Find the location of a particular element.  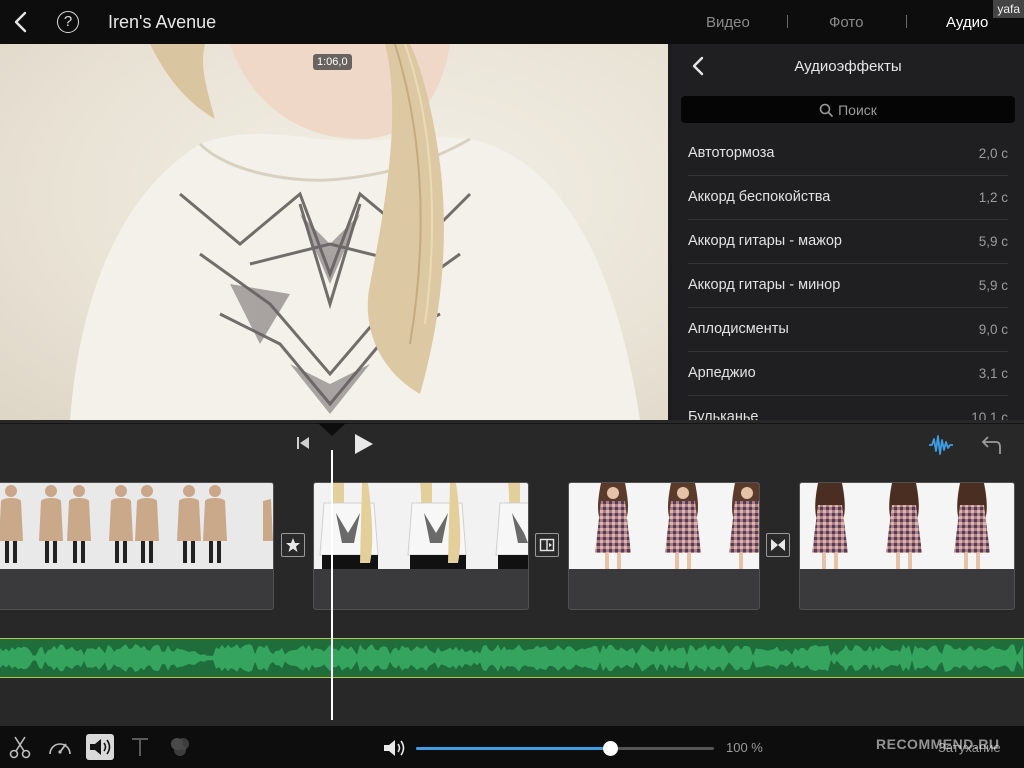

waveform-shape is located at coordinates (511, 658).